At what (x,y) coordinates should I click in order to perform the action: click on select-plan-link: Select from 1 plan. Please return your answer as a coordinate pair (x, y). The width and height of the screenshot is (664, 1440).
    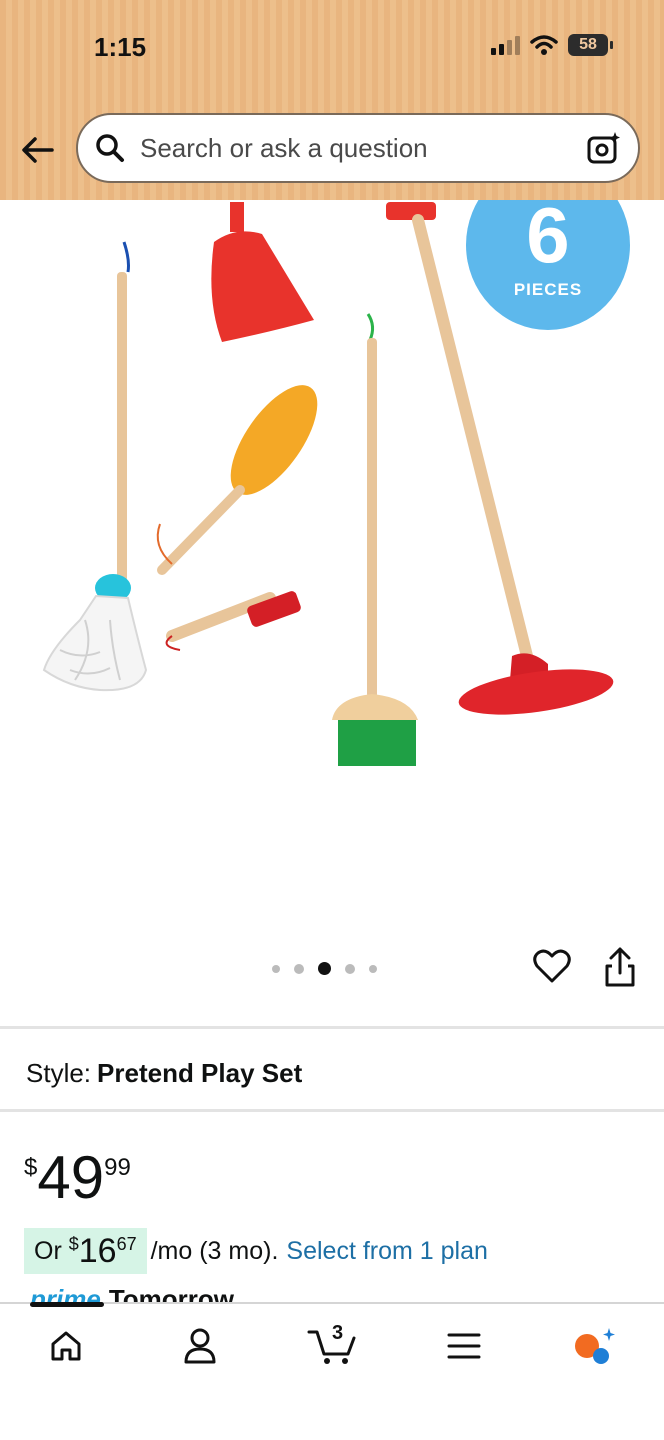
    Looking at the image, I should click on (387, 1251).